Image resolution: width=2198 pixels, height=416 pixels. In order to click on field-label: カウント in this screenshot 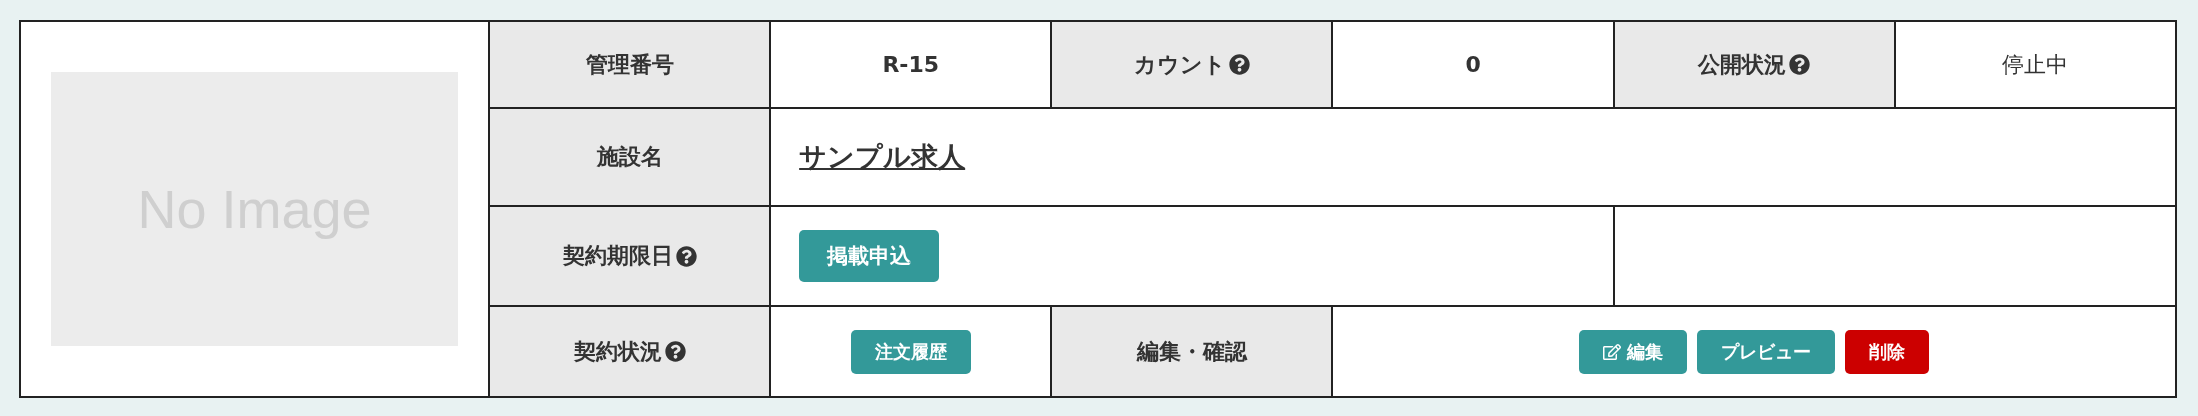, I will do `click(1179, 64)`.